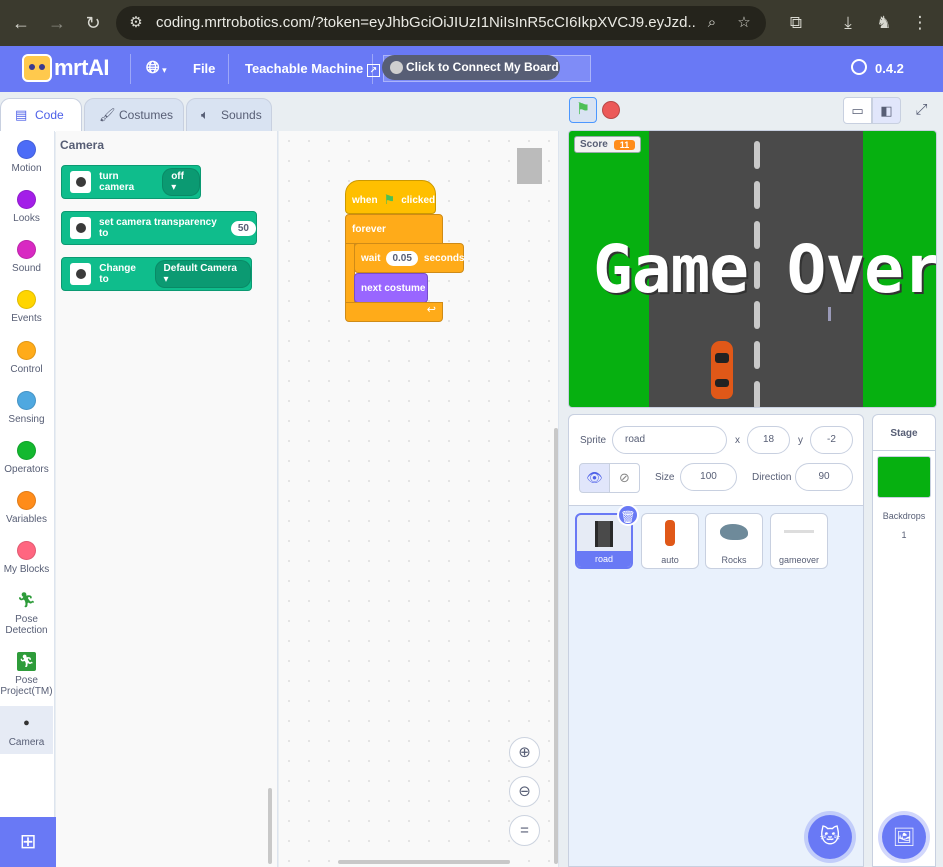 The width and height of the screenshot is (943, 867). What do you see at coordinates (734, 532) in the screenshot?
I see `rocks-thumbnail` at bounding box center [734, 532].